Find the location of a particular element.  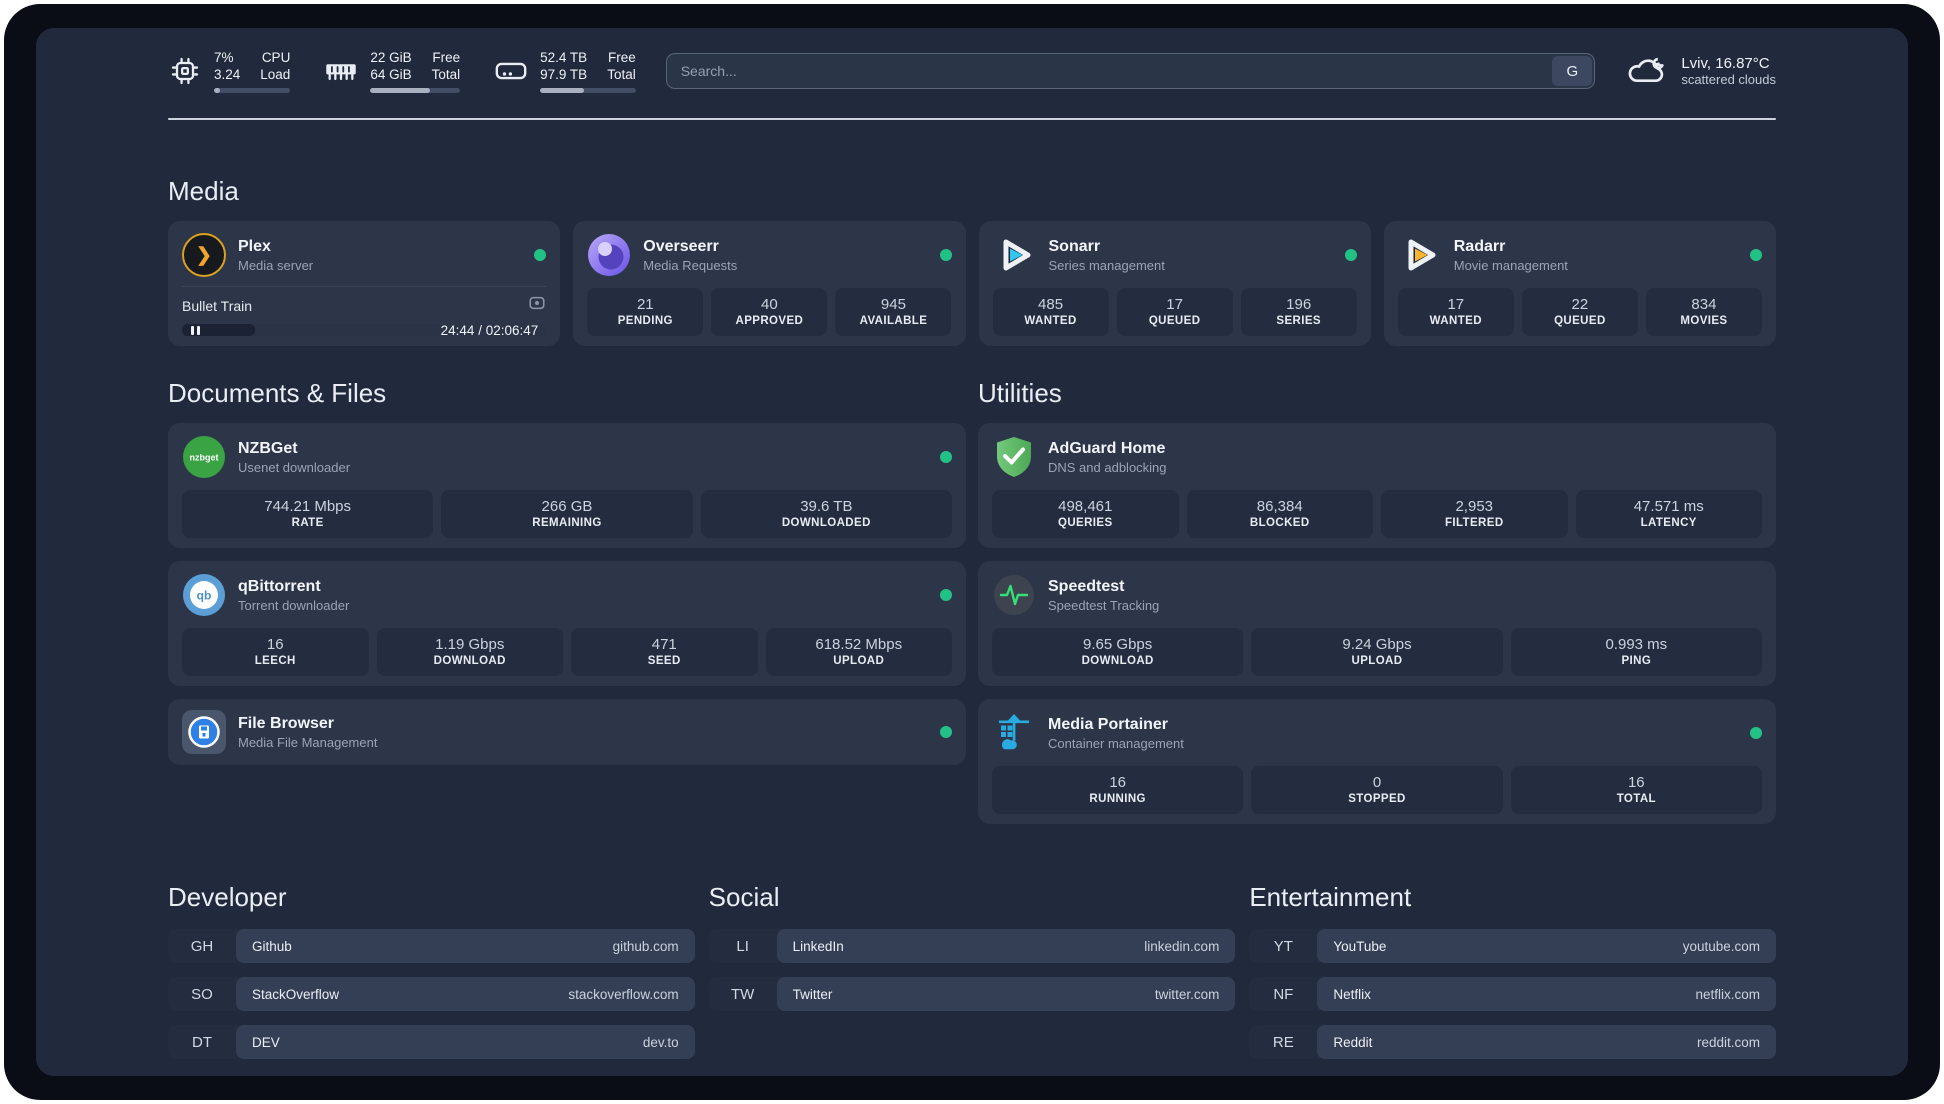

playback-progressbar: 24:44 / 02:06:47 is located at coordinates (364, 330).